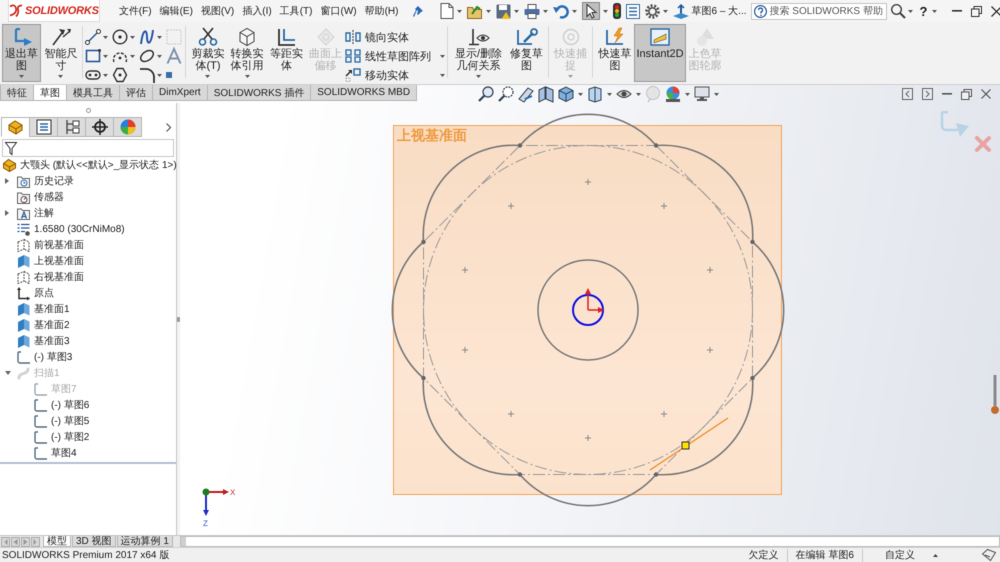  I want to click on command-tab: DimXpert, so click(180, 93).